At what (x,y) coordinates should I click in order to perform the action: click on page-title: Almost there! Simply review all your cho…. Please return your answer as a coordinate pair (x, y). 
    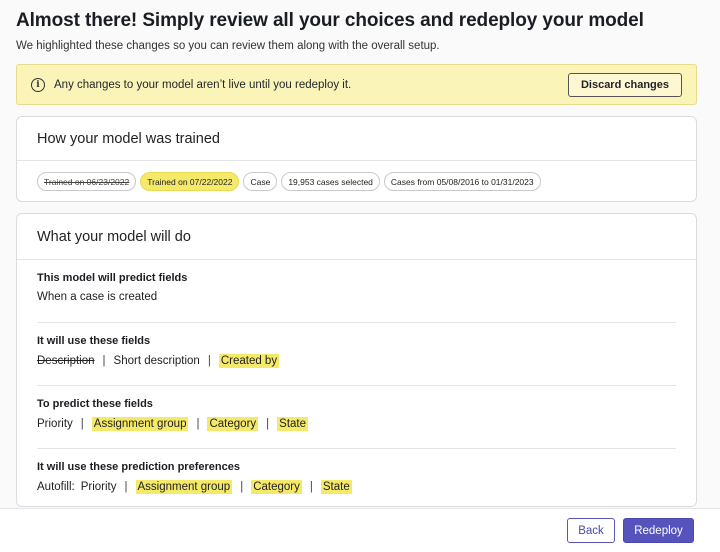
    Looking at the image, I should click on (330, 20).